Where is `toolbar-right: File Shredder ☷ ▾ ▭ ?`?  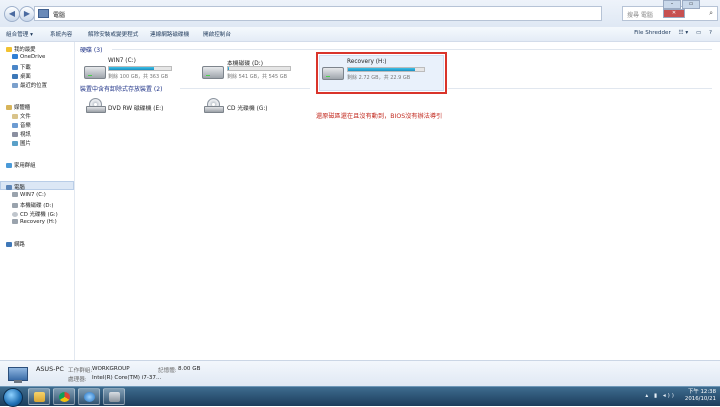
toolbar-right: File Shredder ☷ ▾ ▭ ? is located at coordinates (670, 33).